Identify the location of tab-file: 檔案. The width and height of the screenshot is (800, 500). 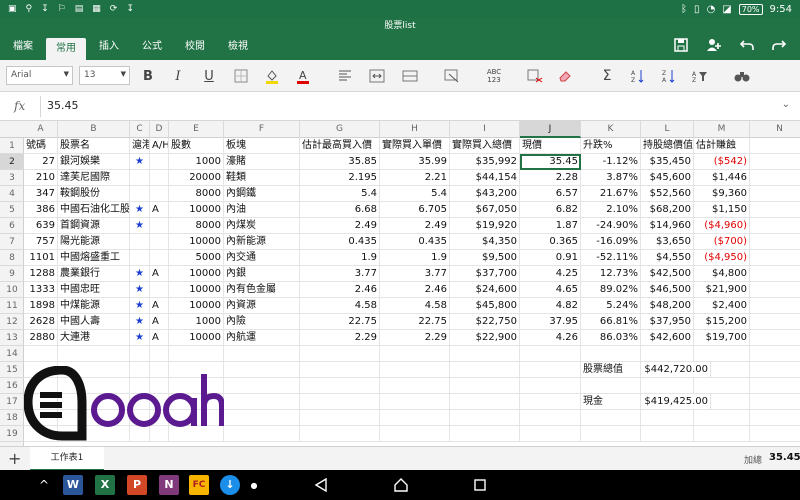
(23, 47).